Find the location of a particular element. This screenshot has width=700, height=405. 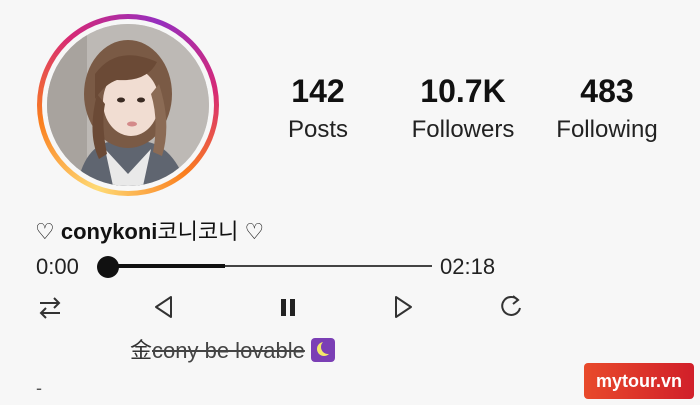

display-name-prefix: ♡ is located at coordinates (48, 231).